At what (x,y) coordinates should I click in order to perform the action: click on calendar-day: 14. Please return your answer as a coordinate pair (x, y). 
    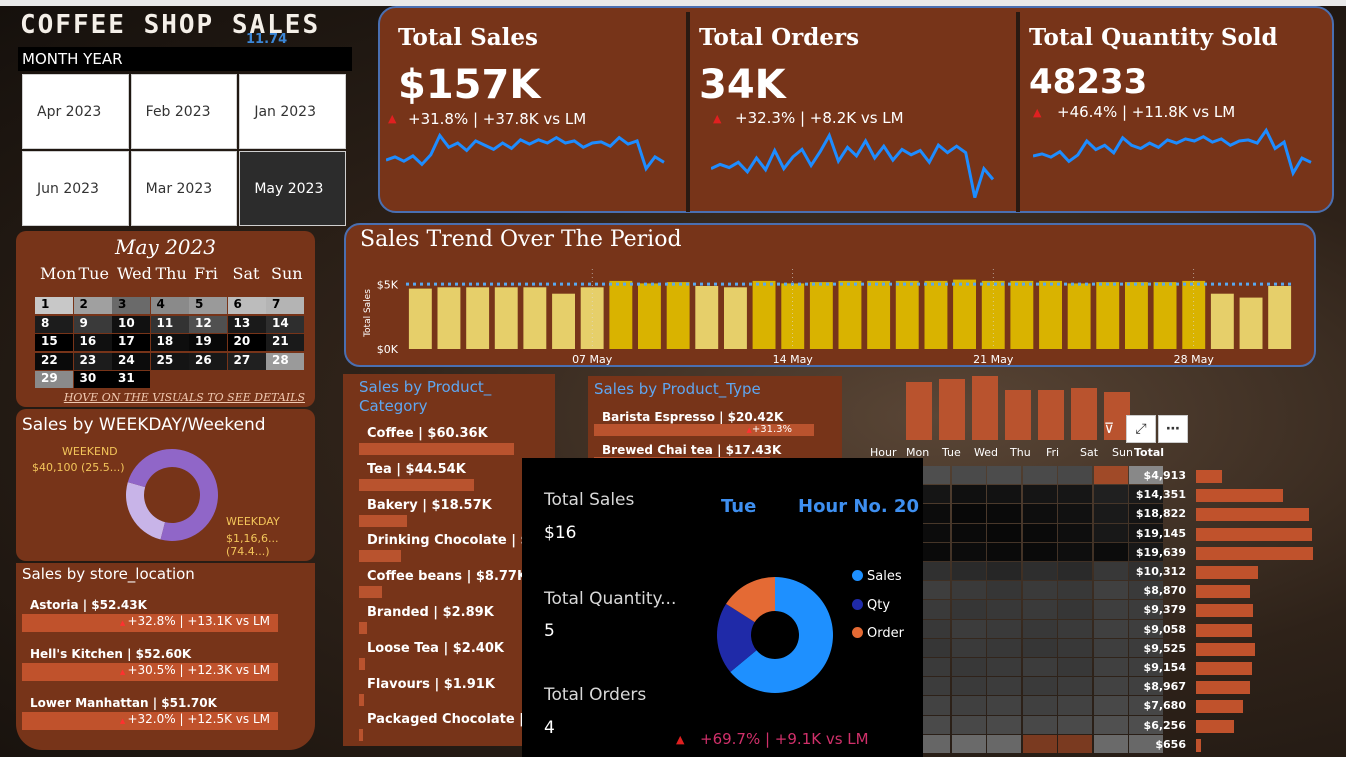
    Looking at the image, I should click on (285, 324).